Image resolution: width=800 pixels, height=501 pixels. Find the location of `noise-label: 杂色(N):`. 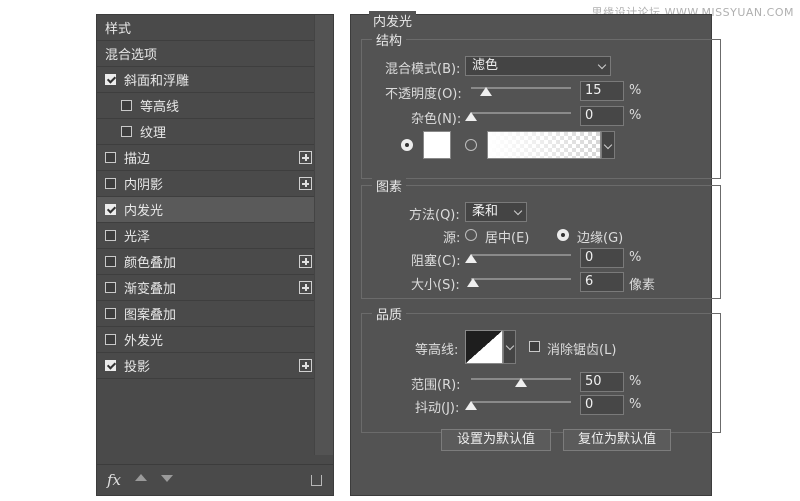

noise-label: 杂色(N): is located at coordinates (436, 119).